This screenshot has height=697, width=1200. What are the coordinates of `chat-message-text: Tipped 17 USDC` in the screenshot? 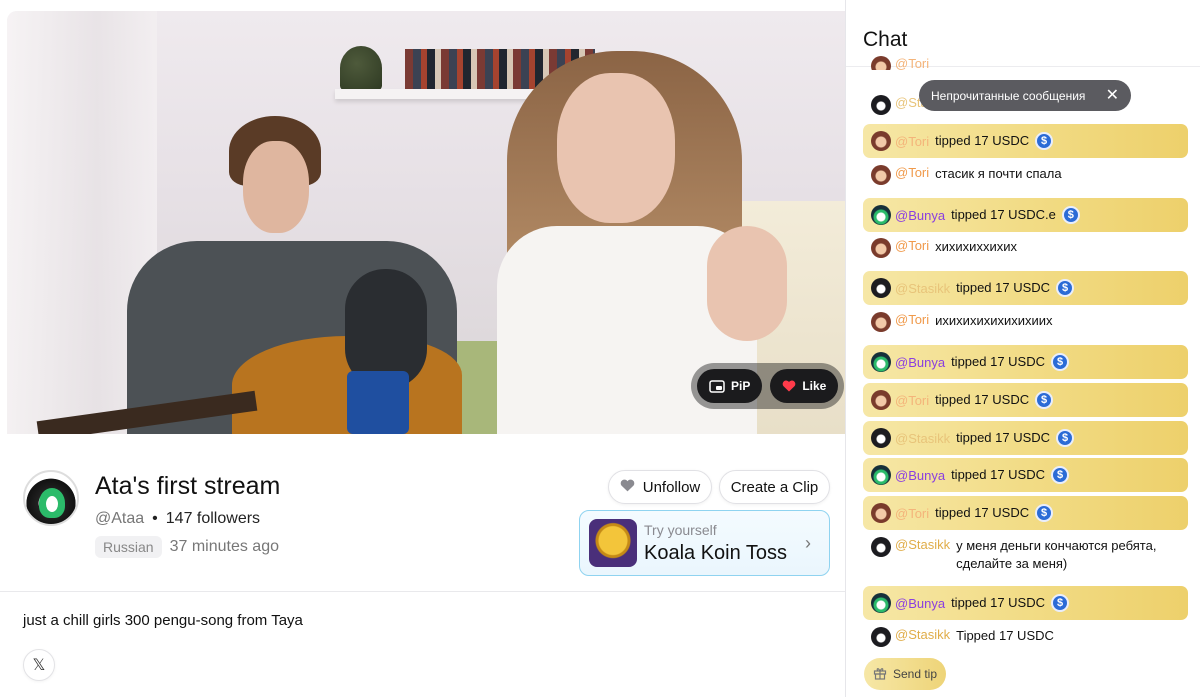 It's located at (1005, 635).